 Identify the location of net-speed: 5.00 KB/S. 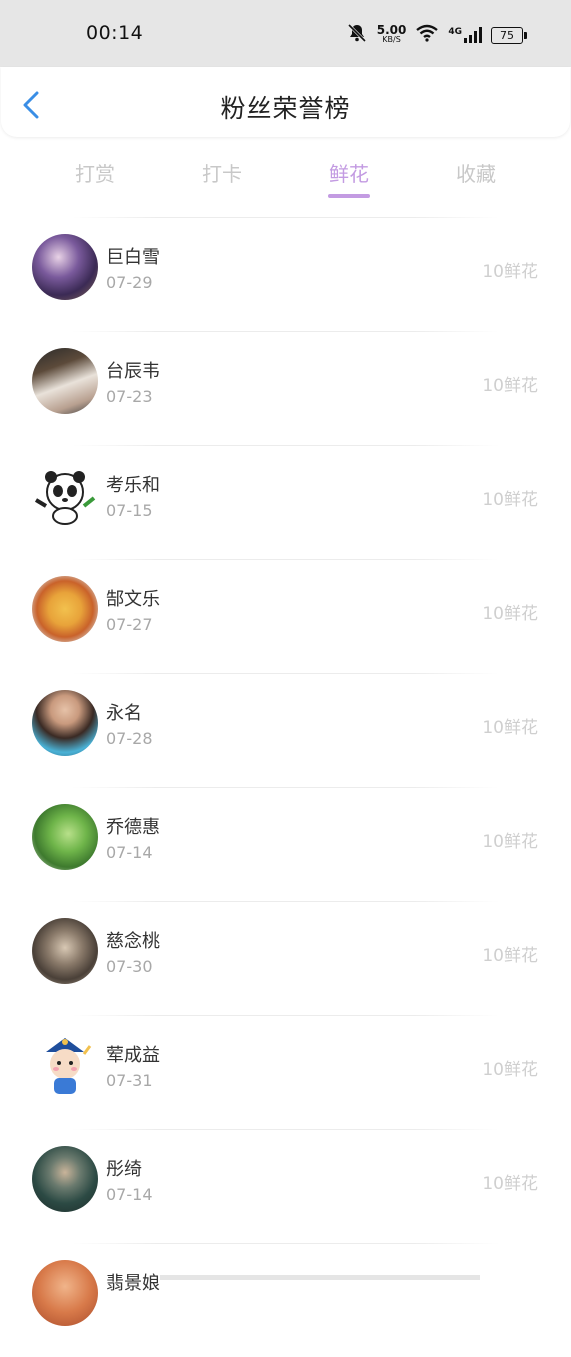
(392, 34).